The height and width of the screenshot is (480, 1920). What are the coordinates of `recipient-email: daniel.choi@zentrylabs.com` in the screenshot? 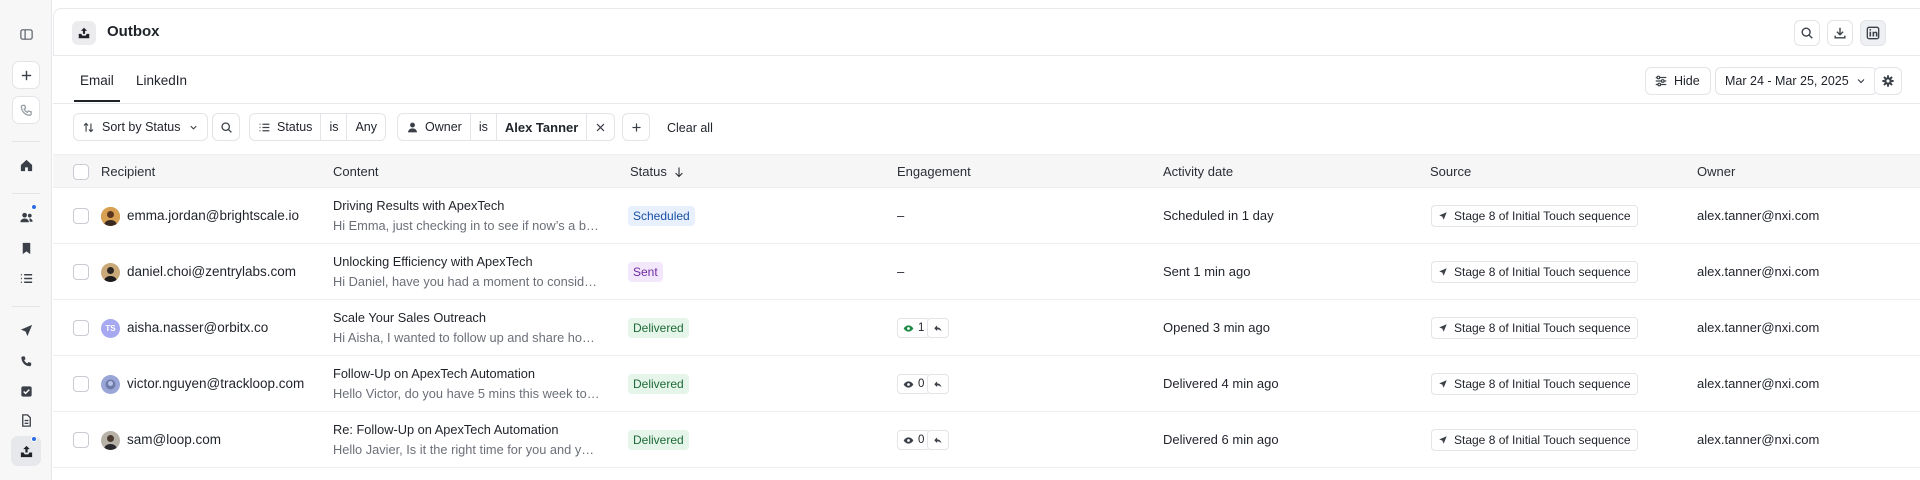 It's located at (211, 271).